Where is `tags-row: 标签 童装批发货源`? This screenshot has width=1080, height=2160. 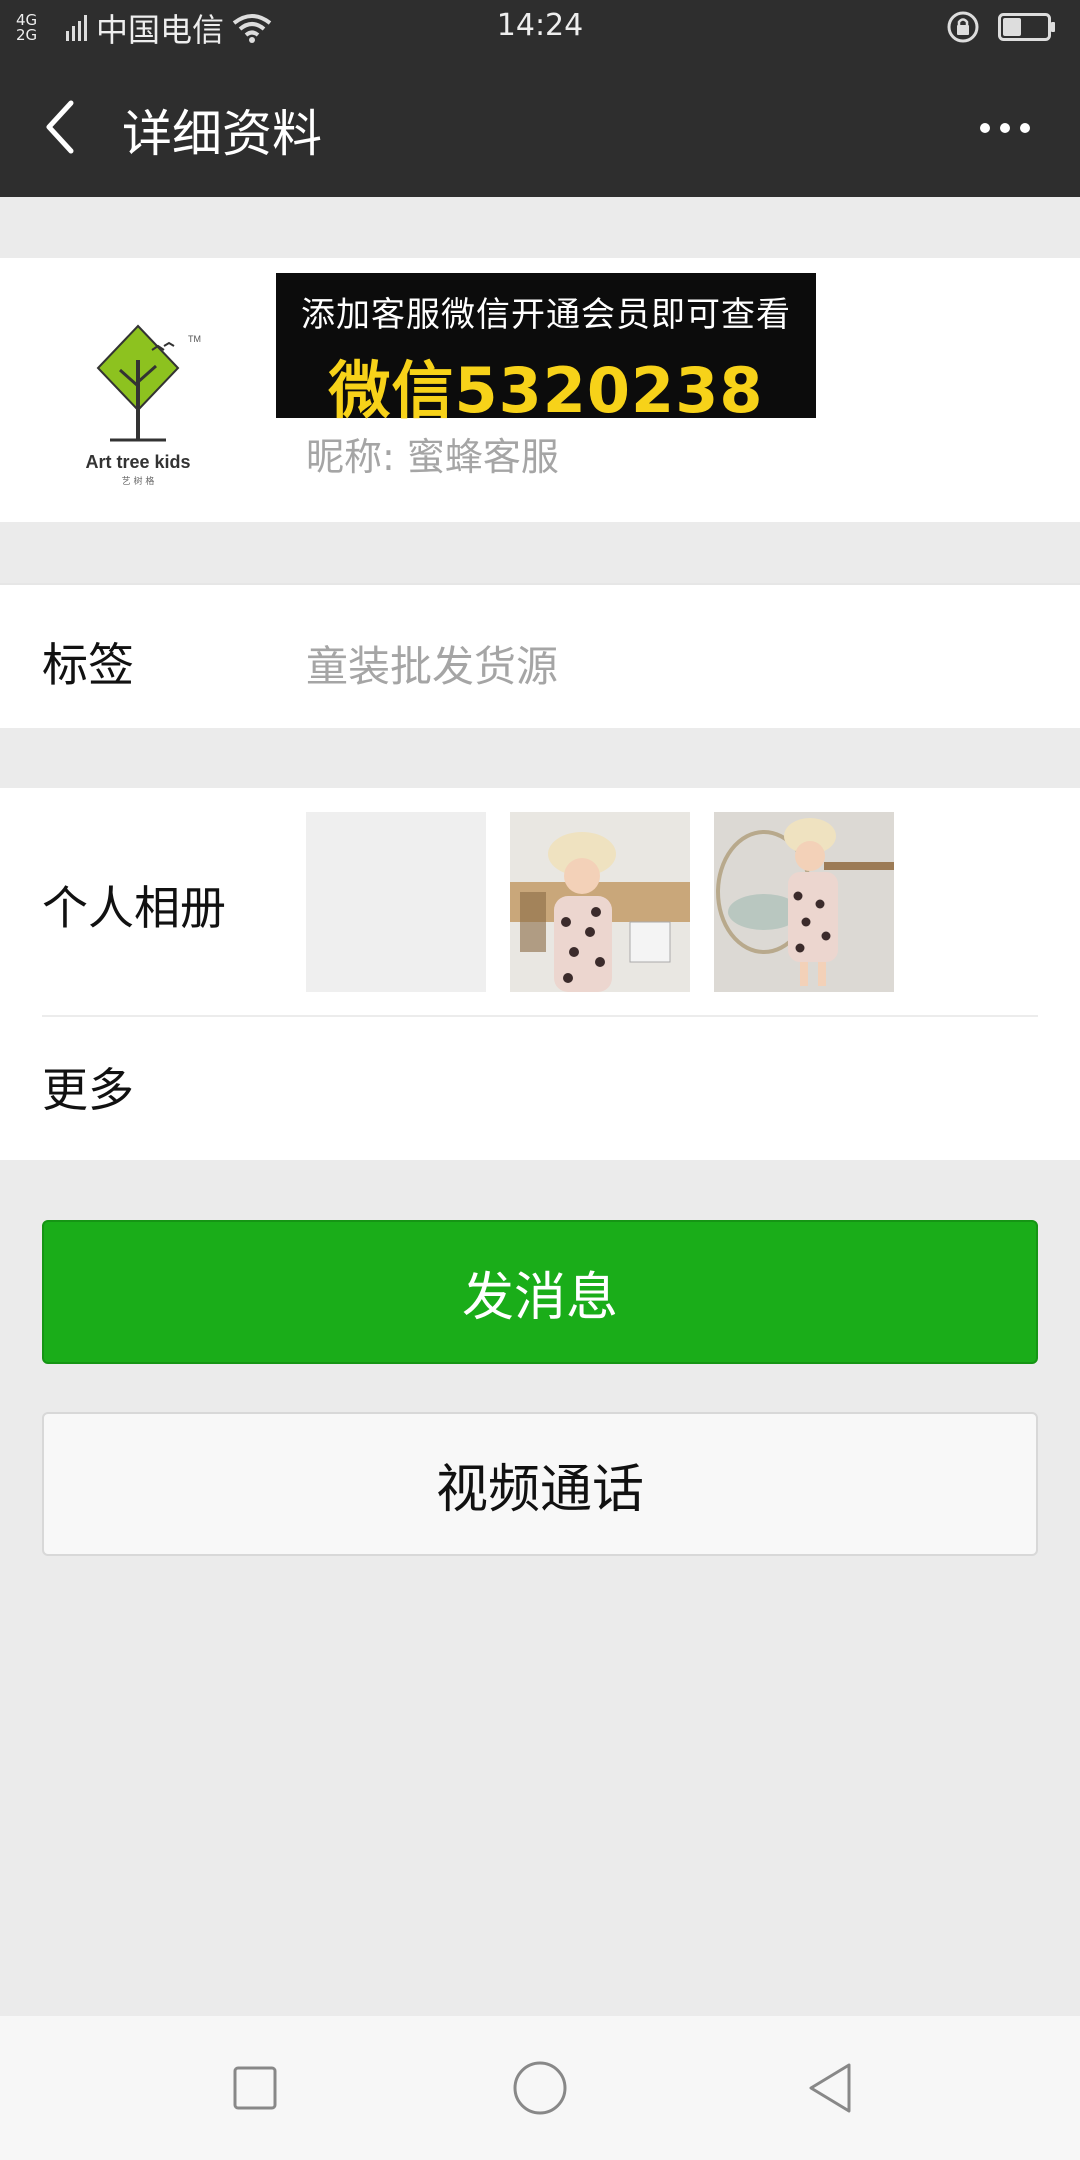
tags-row: 标签 童装批发货源 is located at coordinates (540, 655).